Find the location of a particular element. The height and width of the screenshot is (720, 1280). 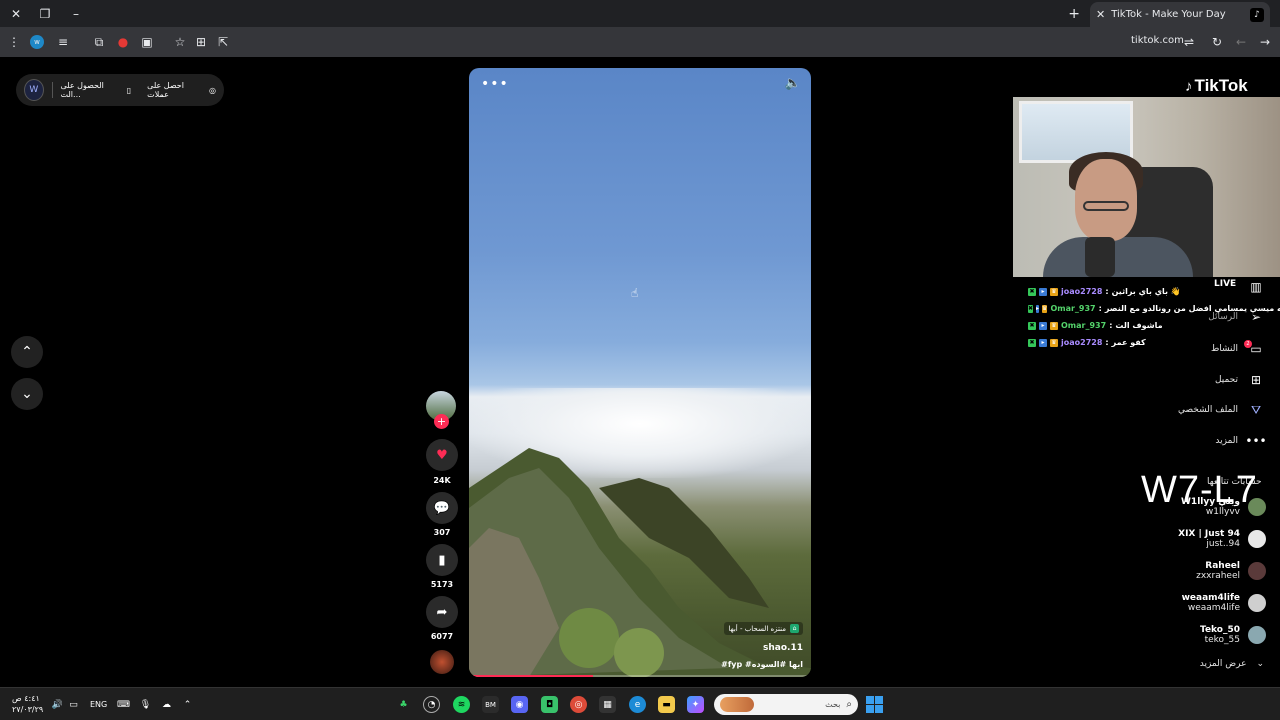

minimize-window-icon: – is located at coordinates (76, 14).